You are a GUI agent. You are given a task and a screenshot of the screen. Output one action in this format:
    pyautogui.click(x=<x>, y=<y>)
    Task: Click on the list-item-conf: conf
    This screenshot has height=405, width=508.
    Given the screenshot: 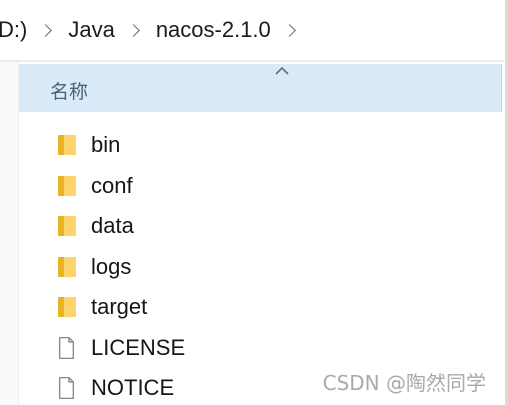 What is the action you would take?
    pyautogui.click(x=94, y=186)
    